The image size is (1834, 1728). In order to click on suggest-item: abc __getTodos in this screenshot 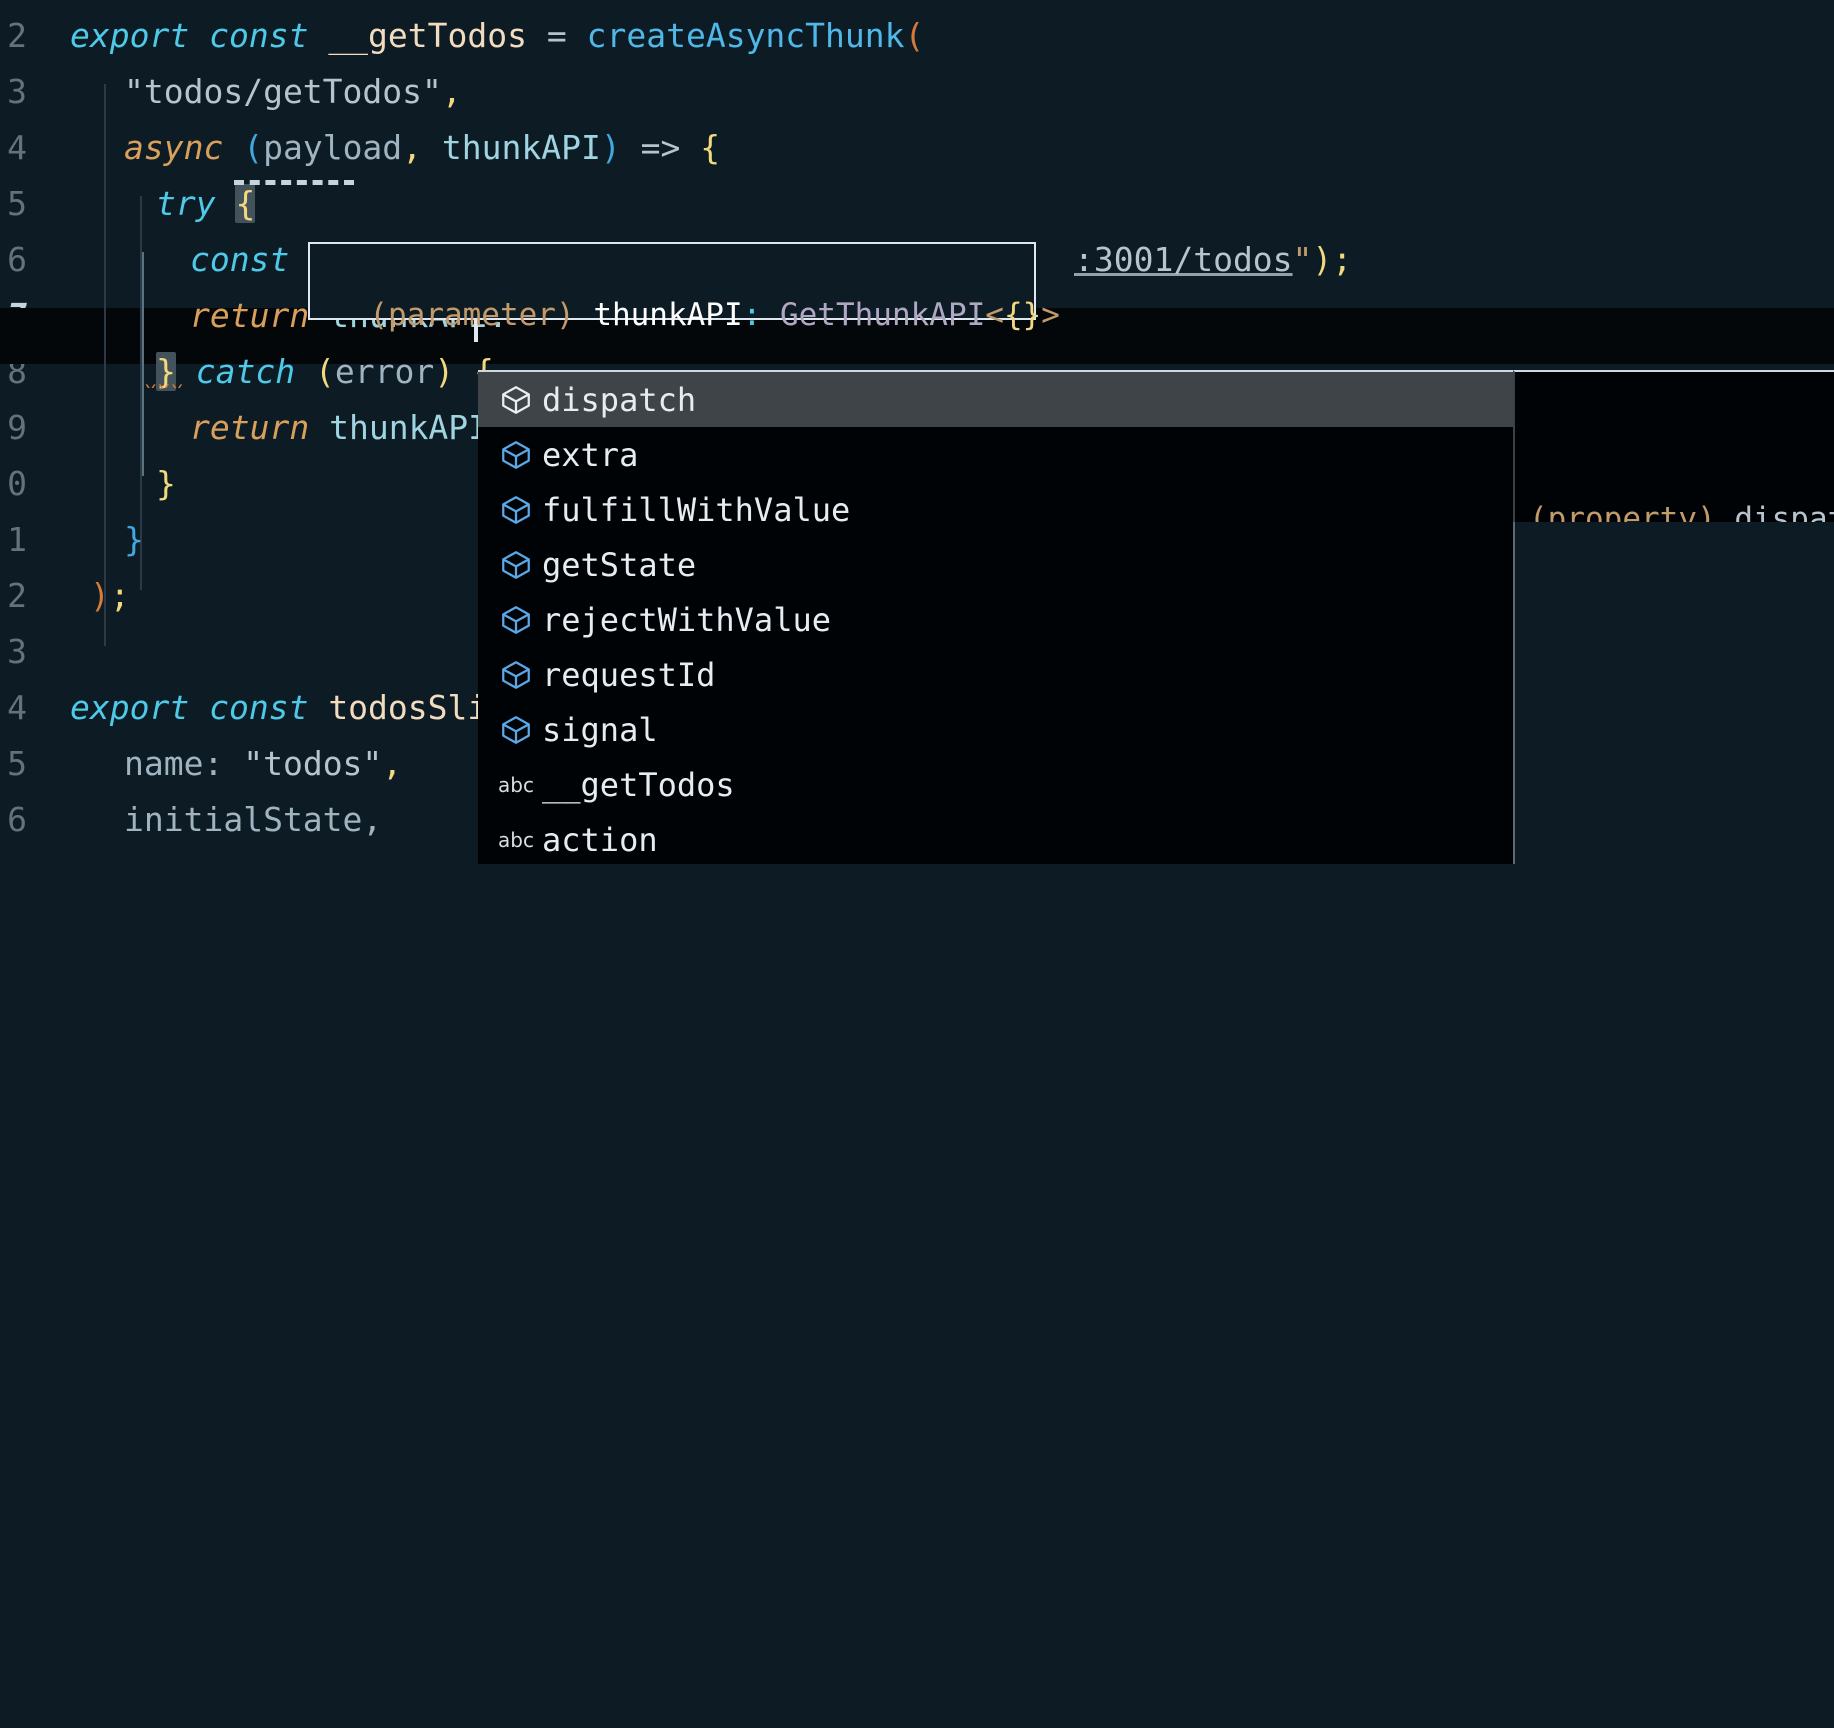, I will do `click(995, 784)`.